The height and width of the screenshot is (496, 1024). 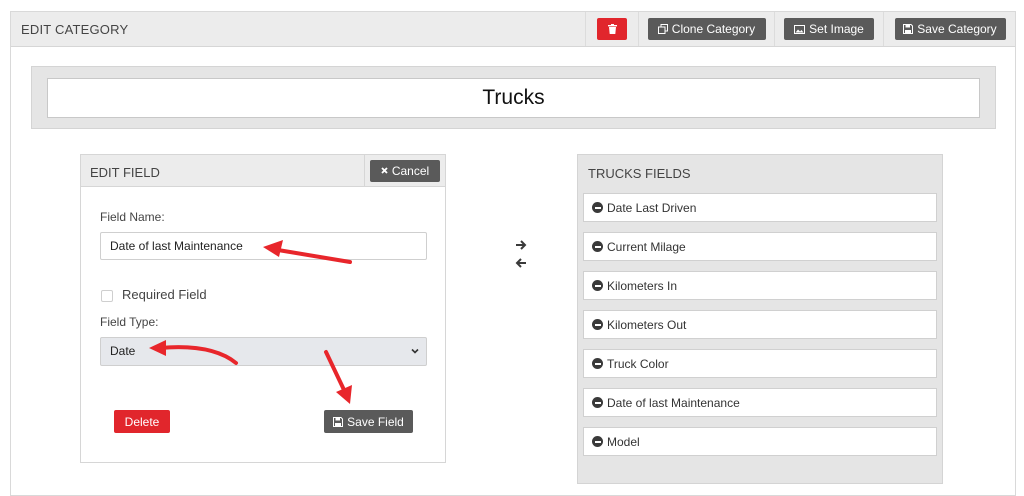 I want to click on cancel-cell: Cancel, so click(x=404, y=170).